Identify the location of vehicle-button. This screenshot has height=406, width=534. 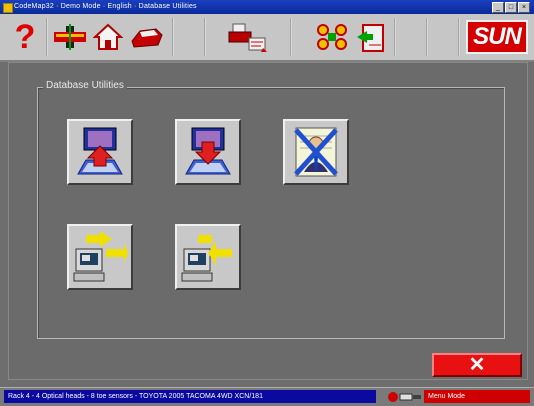
(146, 37).